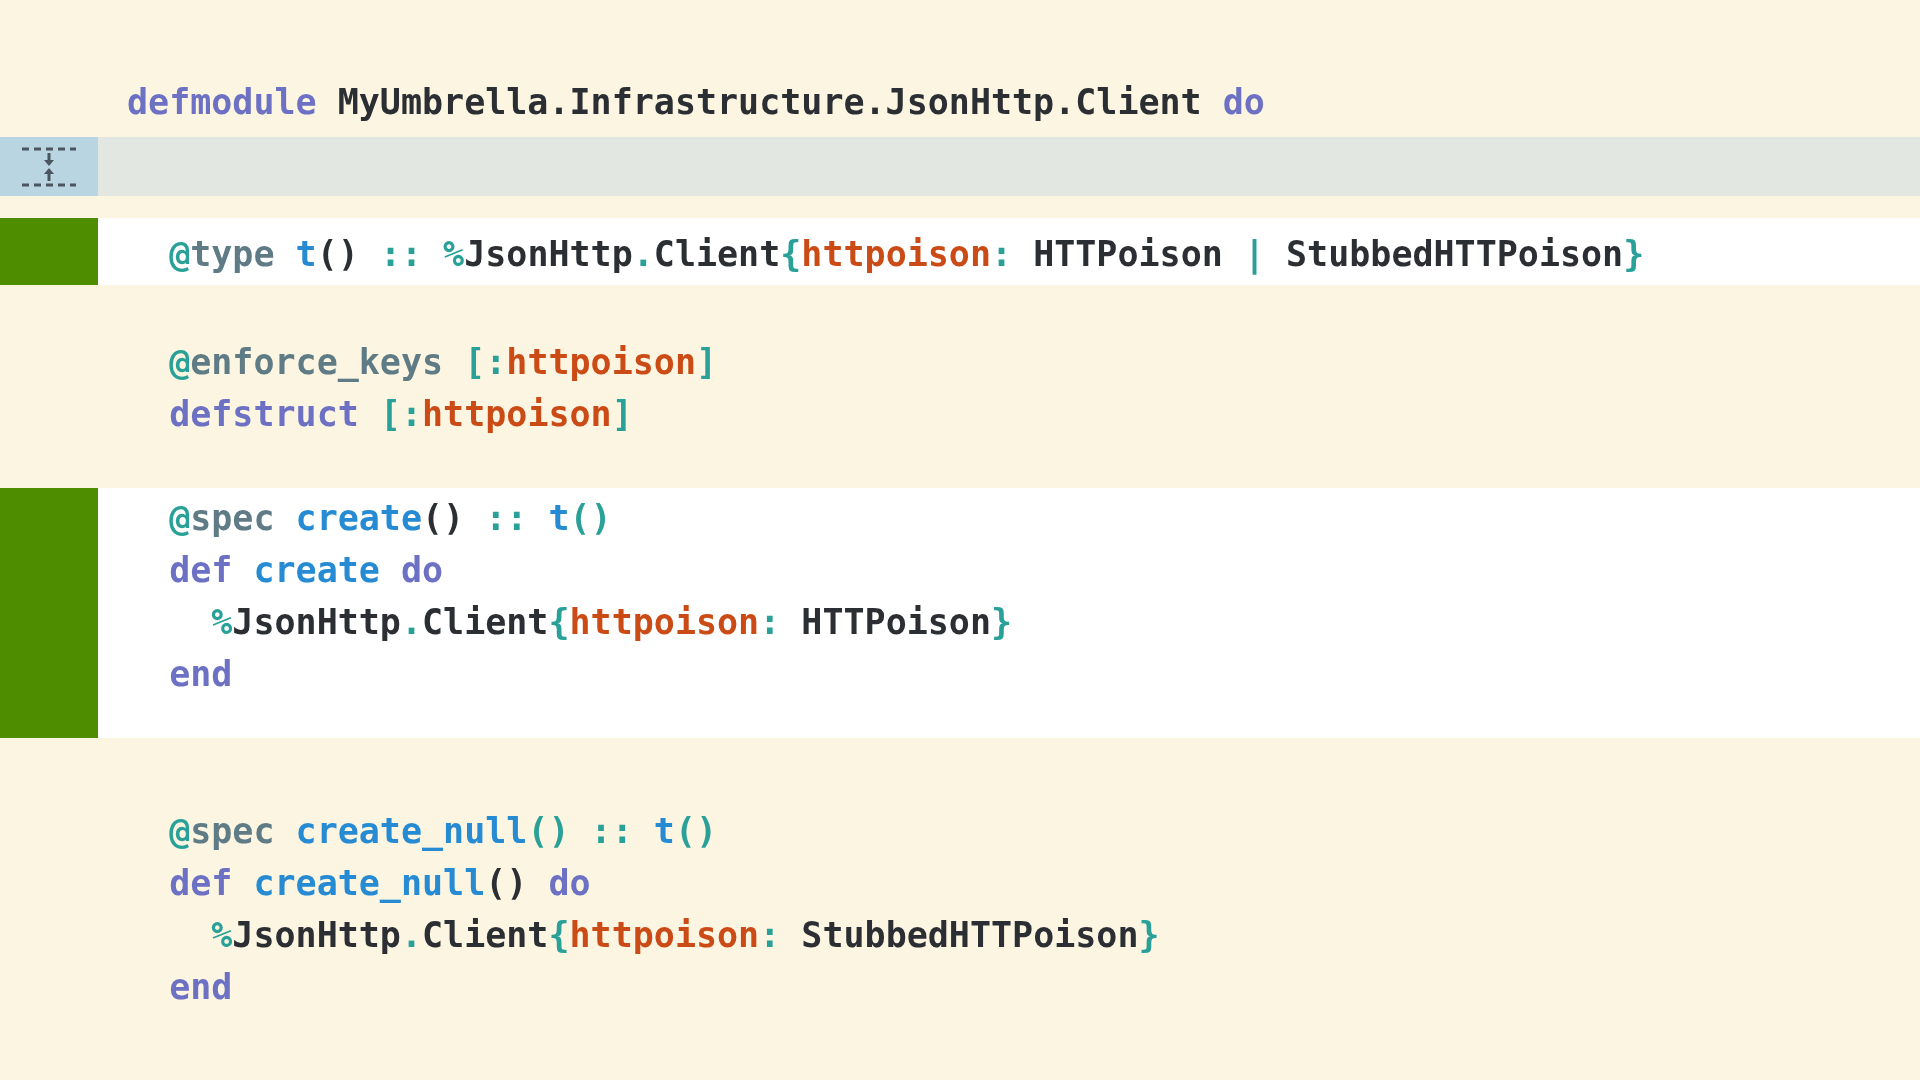 The height and width of the screenshot is (1080, 1920). What do you see at coordinates (443, 831) in the screenshot?
I see `code-line: @spec create_null() :: t()` at bounding box center [443, 831].